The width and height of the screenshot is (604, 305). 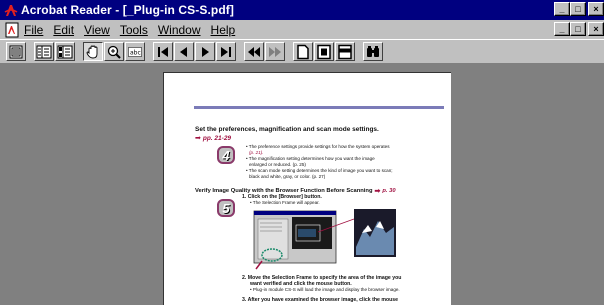 I want to click on menu-edit-label: Edit, so click(x=64, y=29).